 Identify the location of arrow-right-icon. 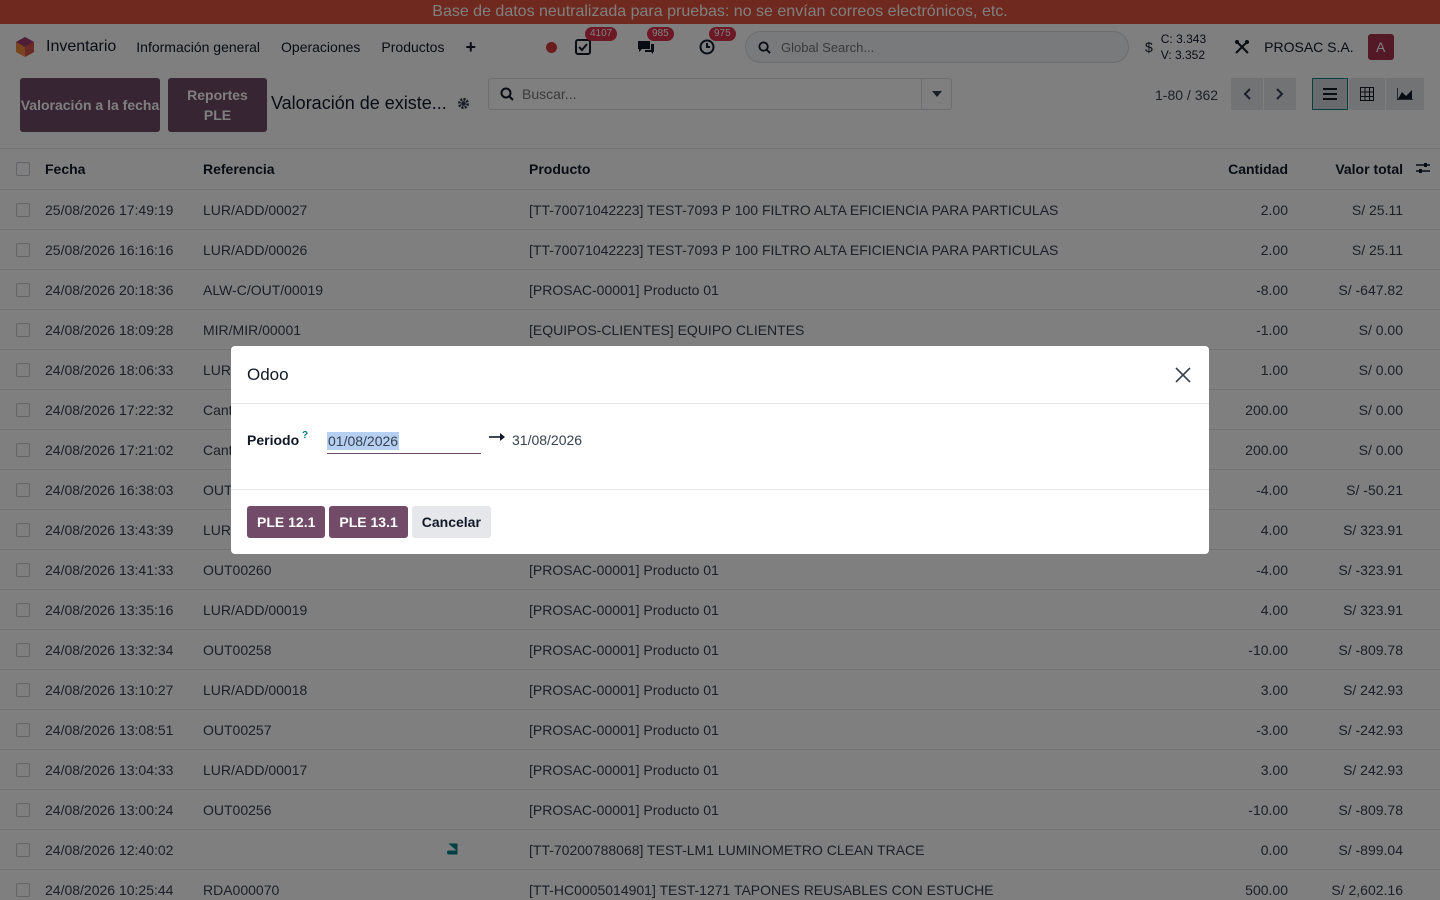
(497, 437).